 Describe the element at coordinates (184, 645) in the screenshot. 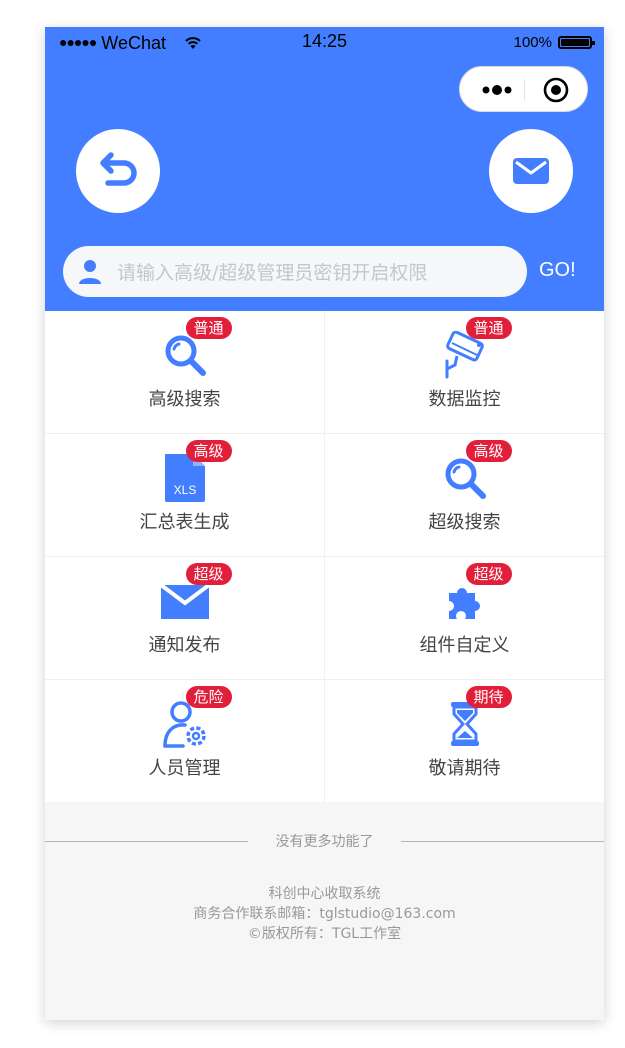

I see `feature-label: 通知发布` at that location.